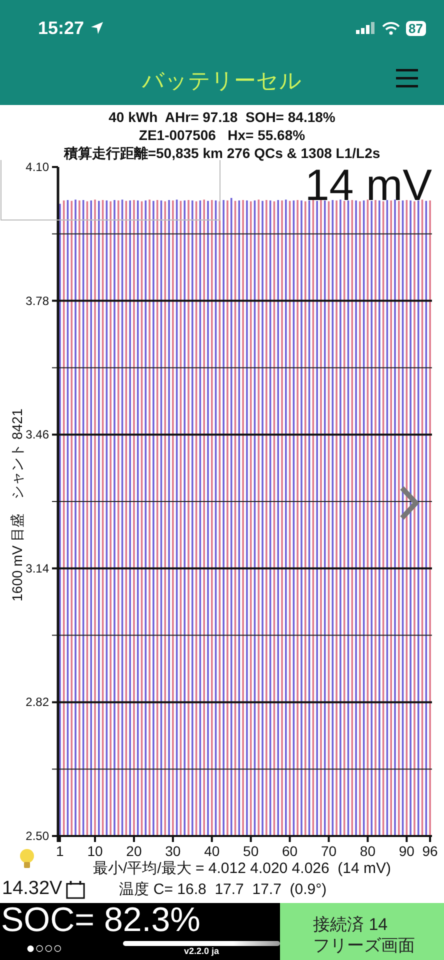 Image resolution: width=444 pixels, height=960 pixels. What do you see at coordinates (222, 135) in the screenshot?
I see `info-text: ZE1-007506 Hx= 55.68%` at bounding box center [222, 135].